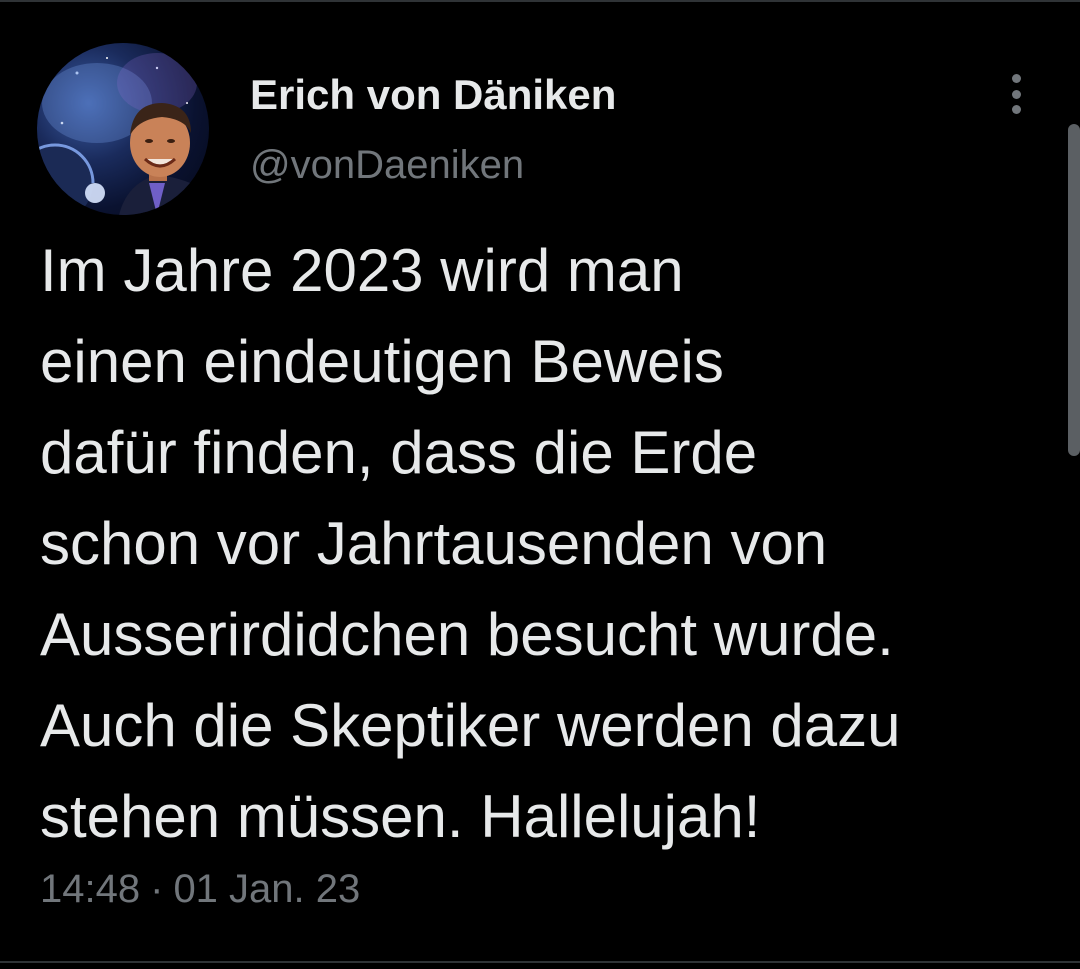 This screenshot has width=1080, height=969. Describe the element at coordinates (1016, 78) in the screenshot. I see `more-vertical-icon` at that location.